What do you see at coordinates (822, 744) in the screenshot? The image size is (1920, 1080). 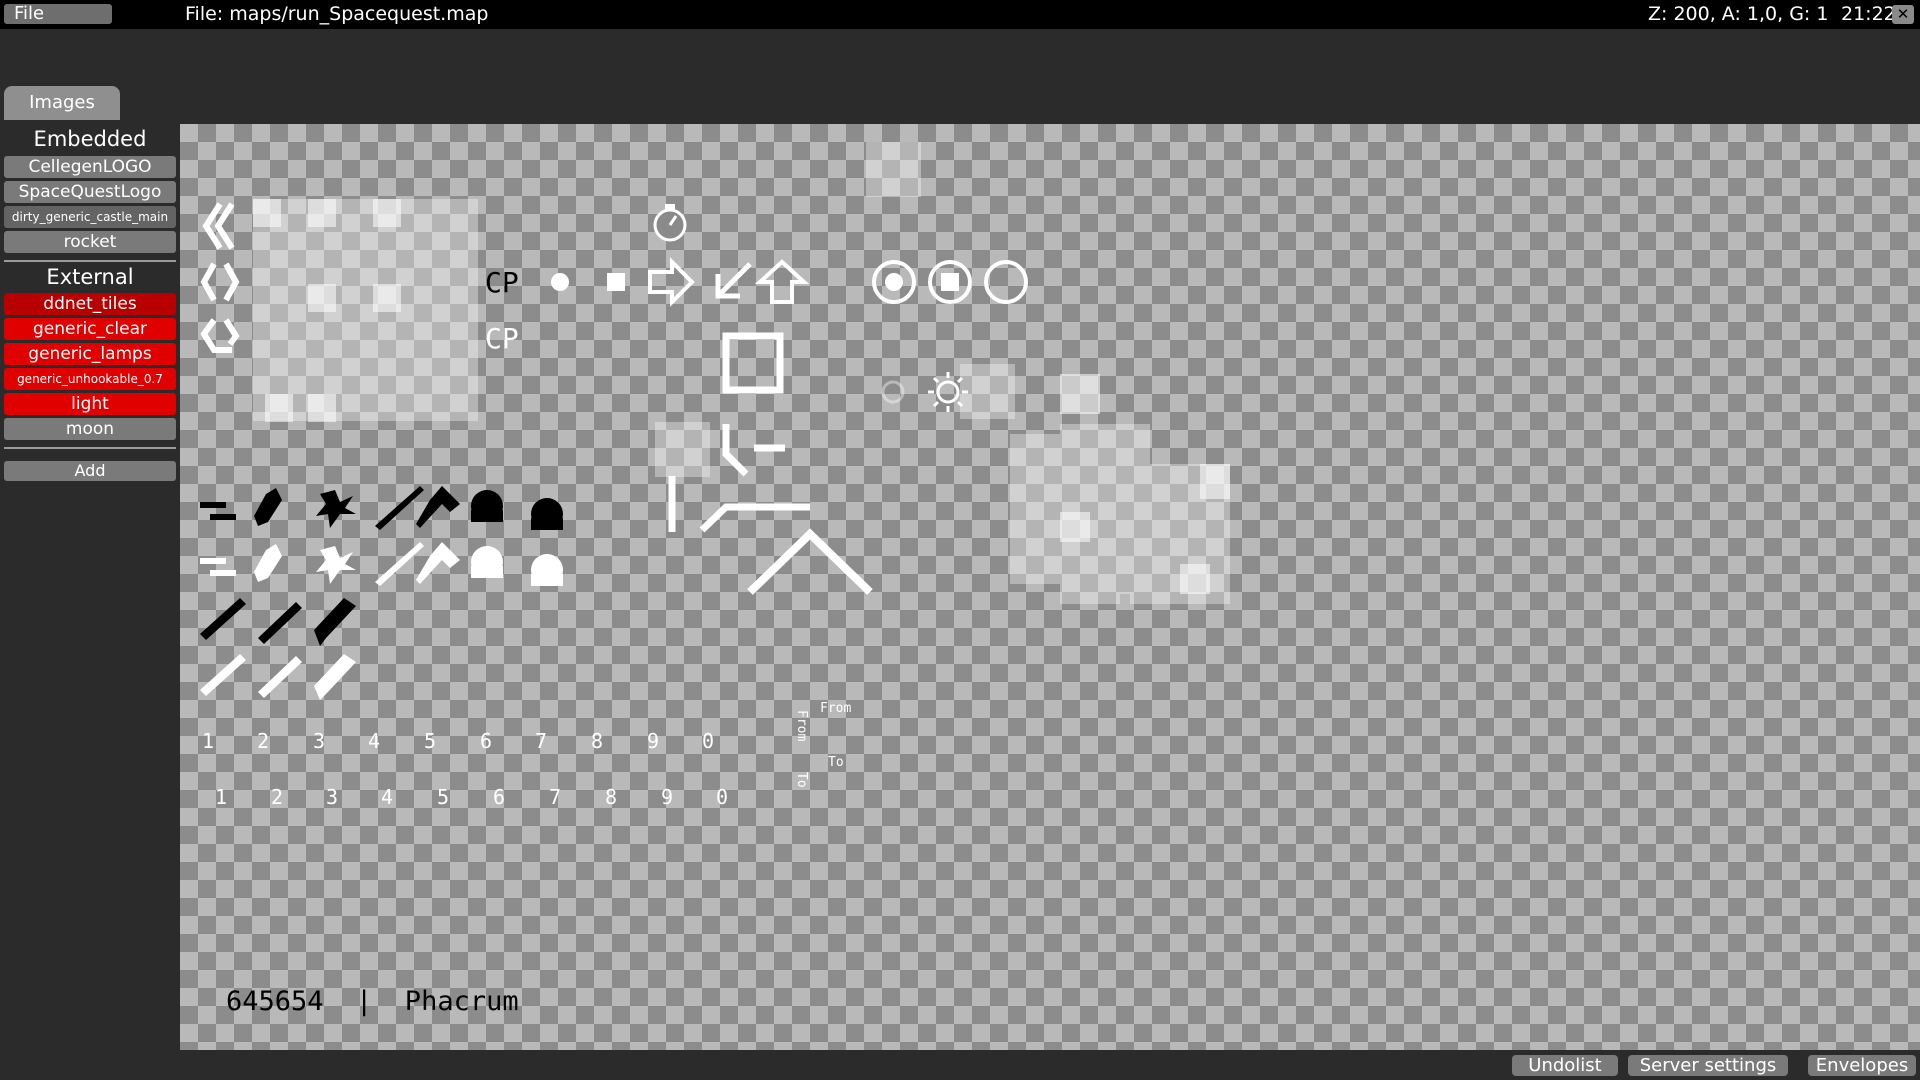 I see `from-to-labels: From To From To` at bounding box center [822, 744].